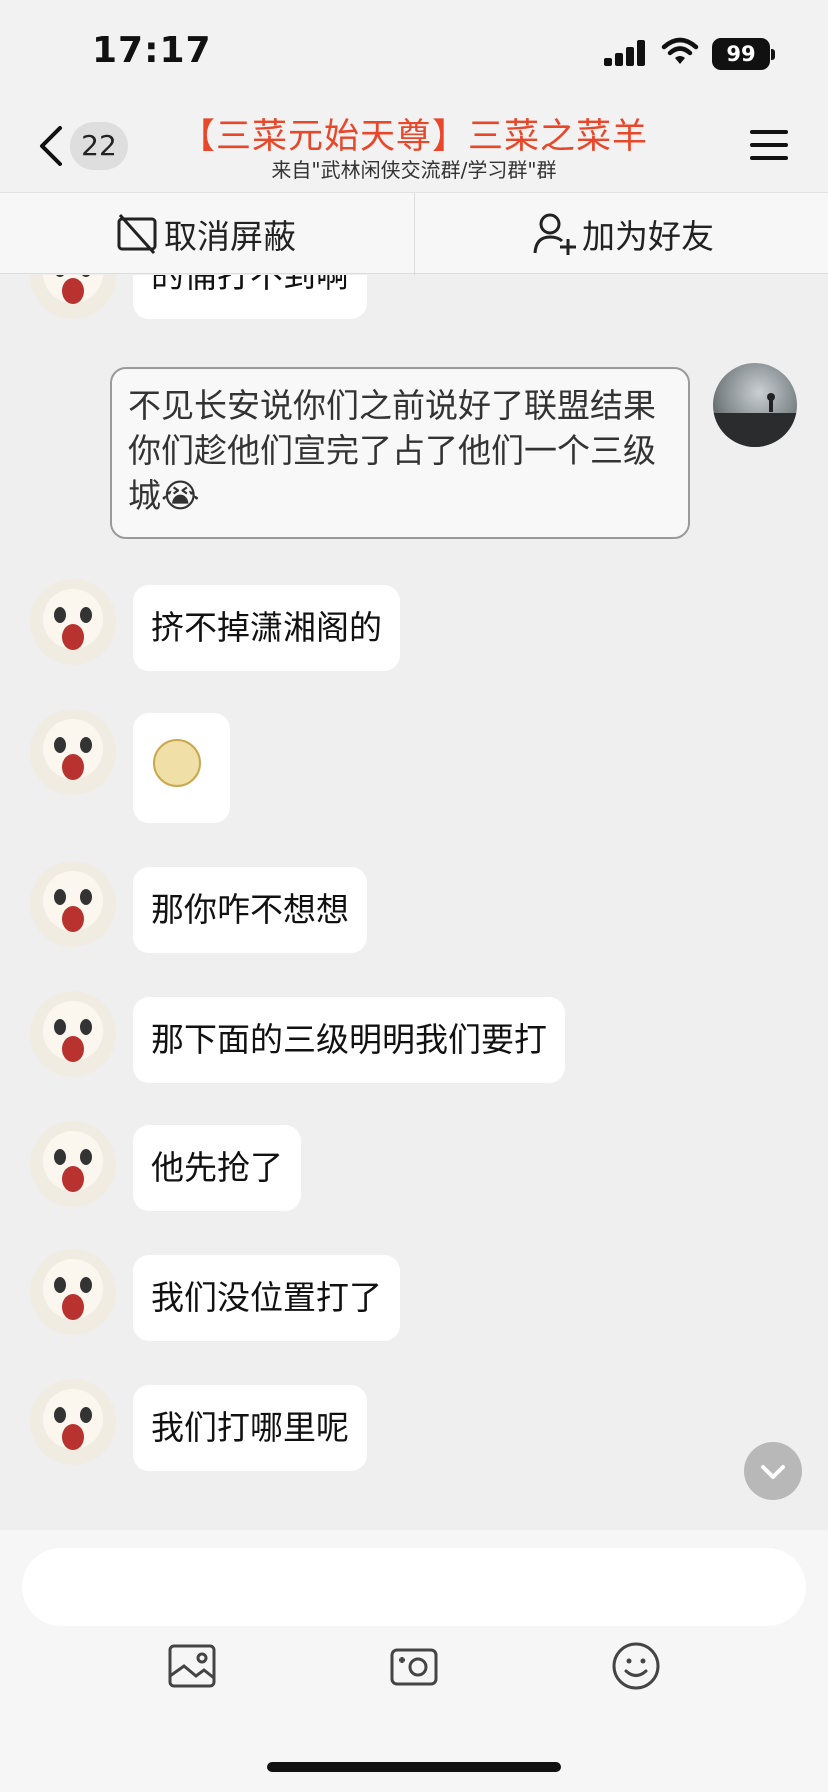 The height and width of the screenshot is (1792, 828). Describe the element at coordinates (626, 53) in the screenshot. I see `signal-icon` at that location.